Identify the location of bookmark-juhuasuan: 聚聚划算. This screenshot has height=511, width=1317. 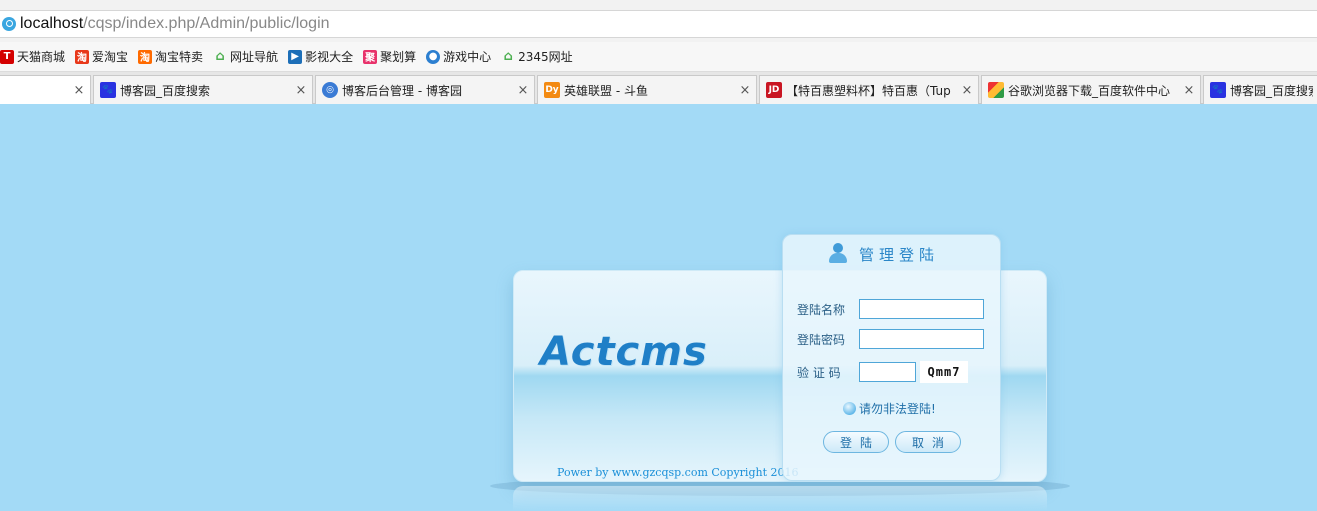
(389, 56).